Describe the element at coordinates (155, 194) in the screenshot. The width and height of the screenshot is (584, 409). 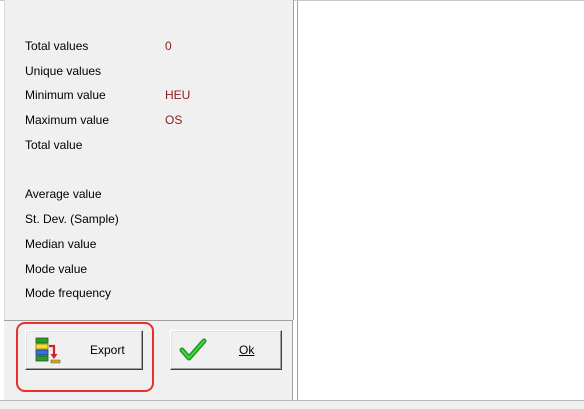
I see `stat-row-average-value: Average value` at that location.